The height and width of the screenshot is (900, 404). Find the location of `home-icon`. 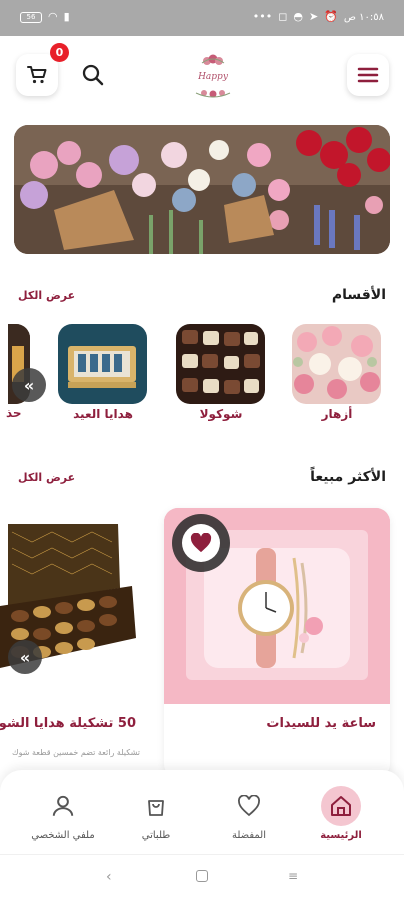

home-icon is located at coordinates (341, 806).